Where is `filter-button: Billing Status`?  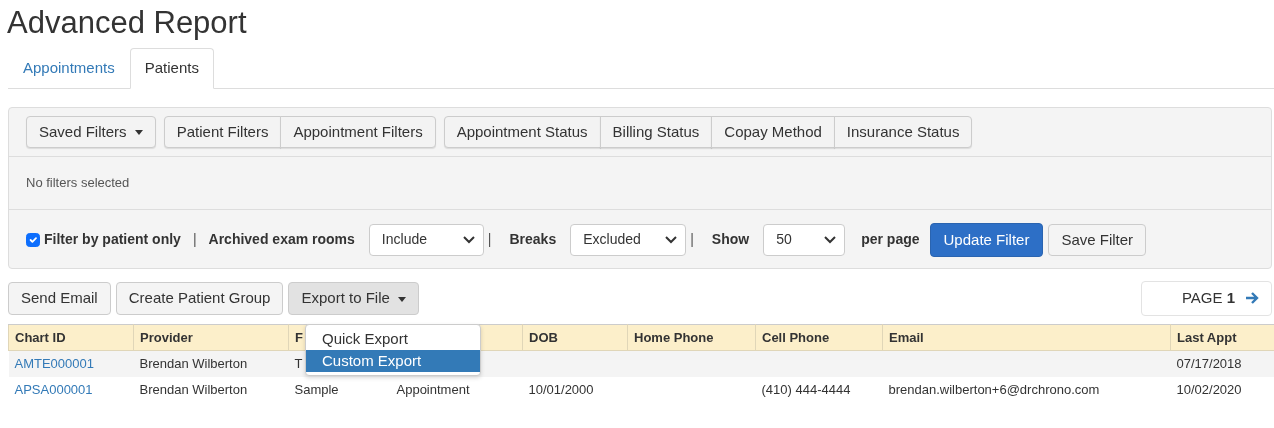 filter-button: Billing Status is located at coordinates (656, 131).